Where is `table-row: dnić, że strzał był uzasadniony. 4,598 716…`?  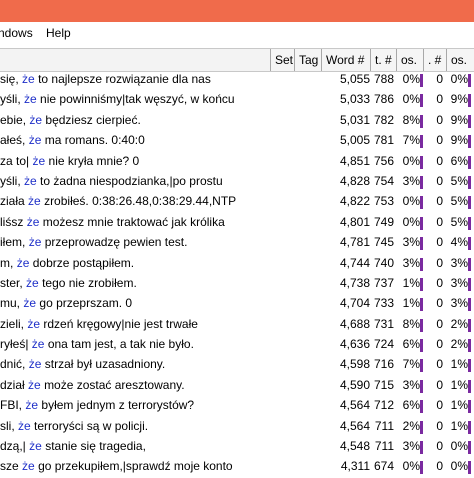
table-row: dnić, że strzał był uzasadniony. 4,598 716… is located at coordinates (237, 365).